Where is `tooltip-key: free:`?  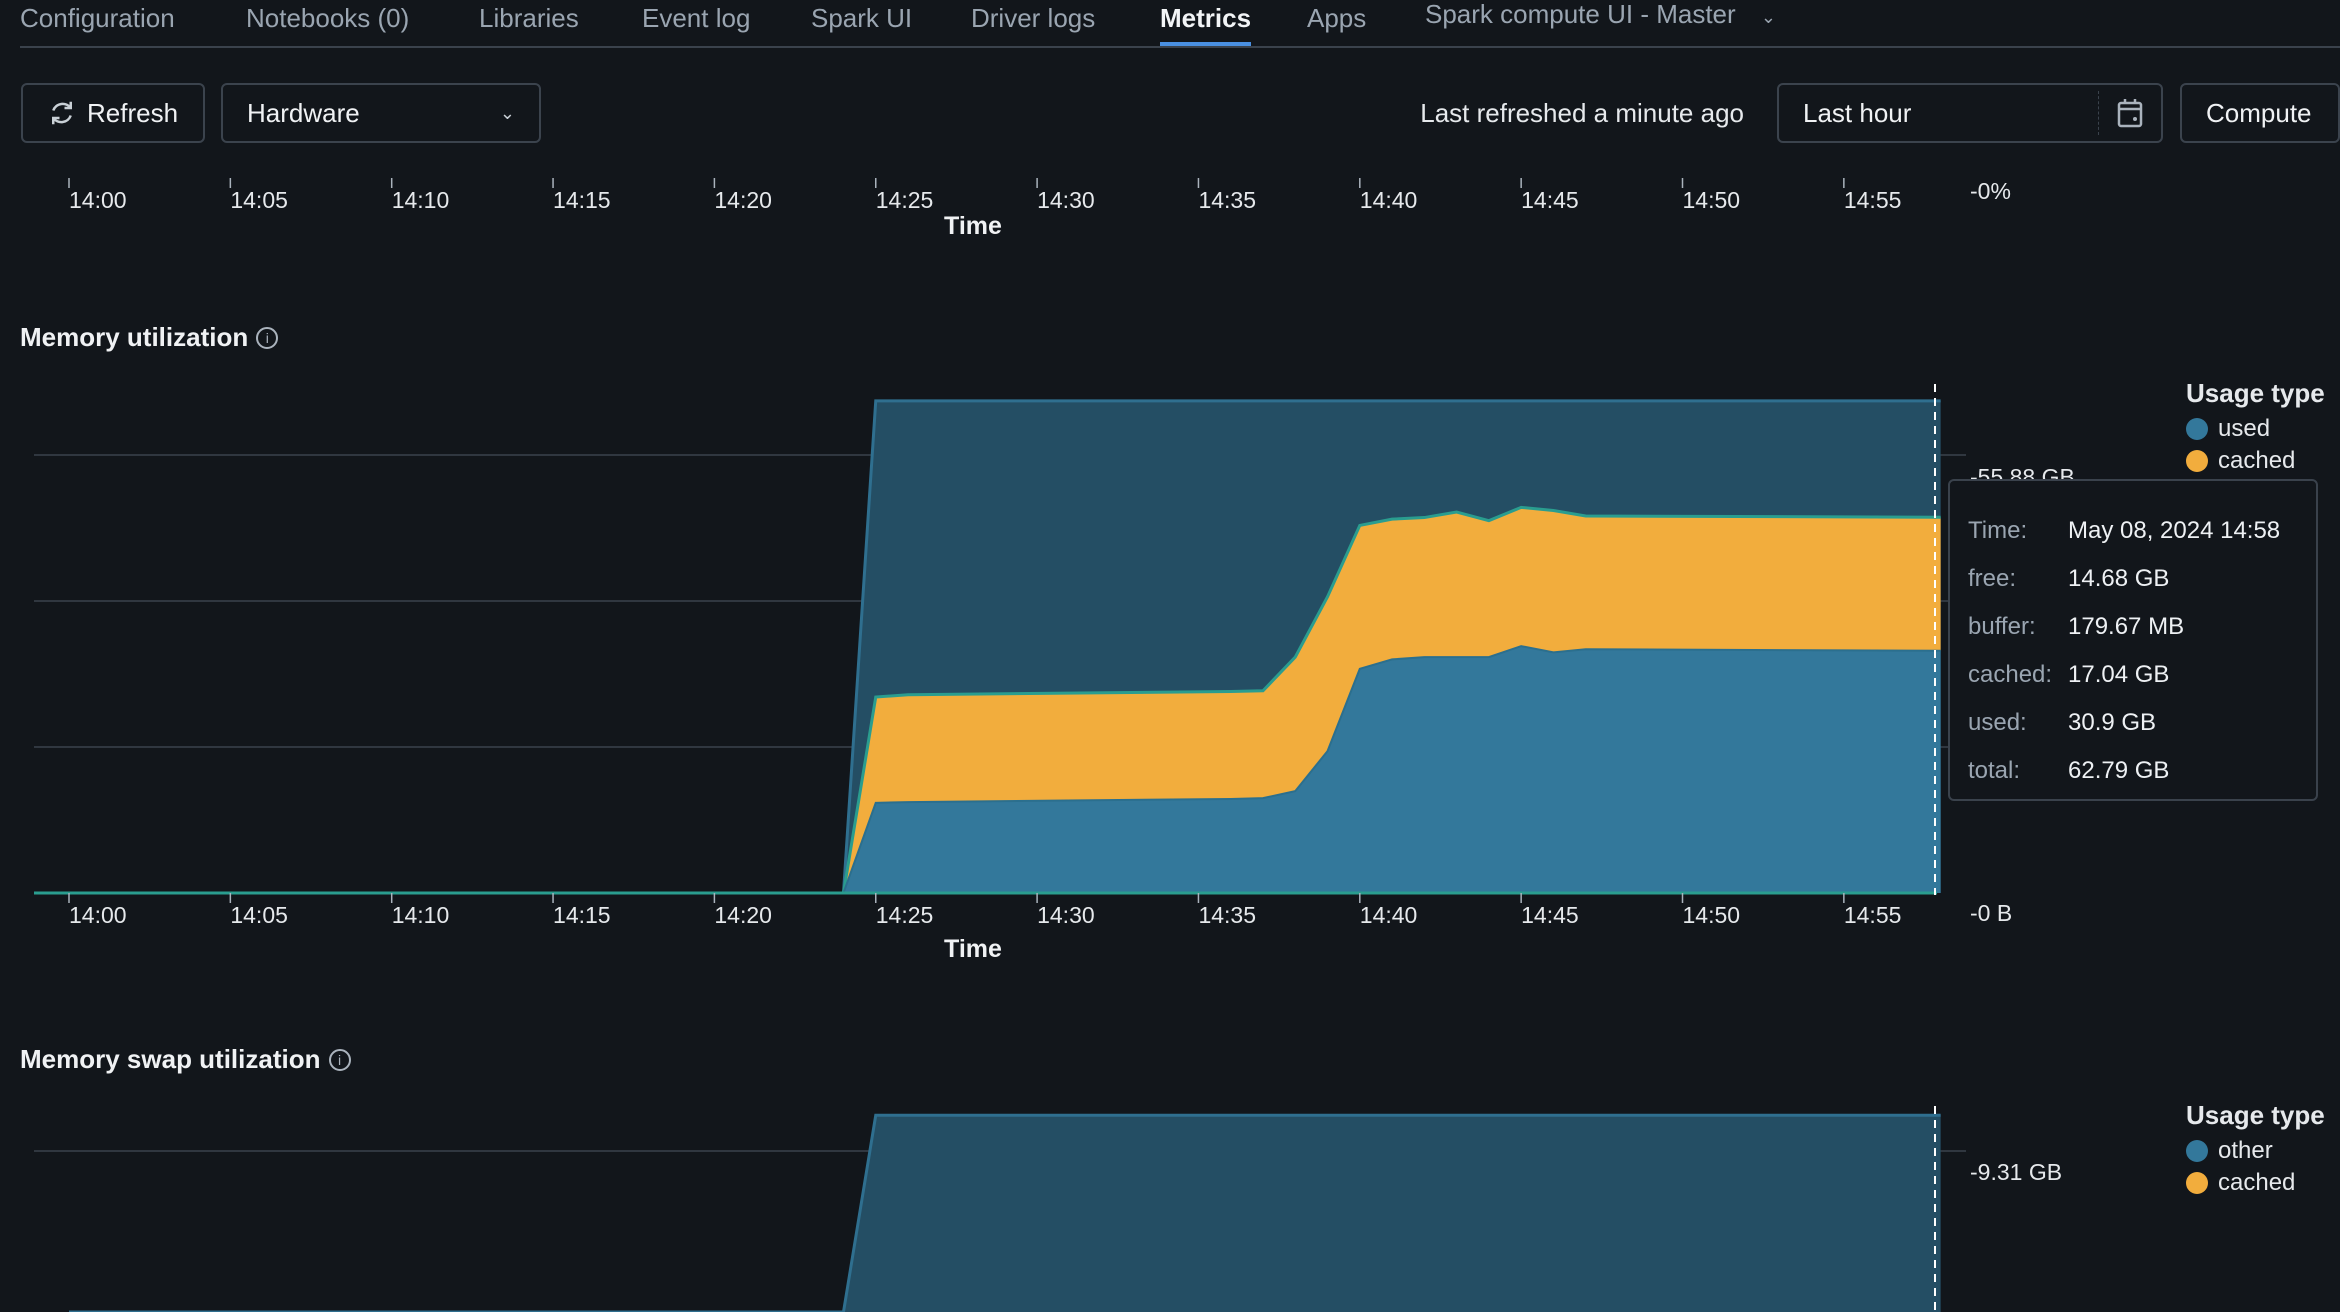 tooltip-key: free: is located at coordinates (1992, 578).